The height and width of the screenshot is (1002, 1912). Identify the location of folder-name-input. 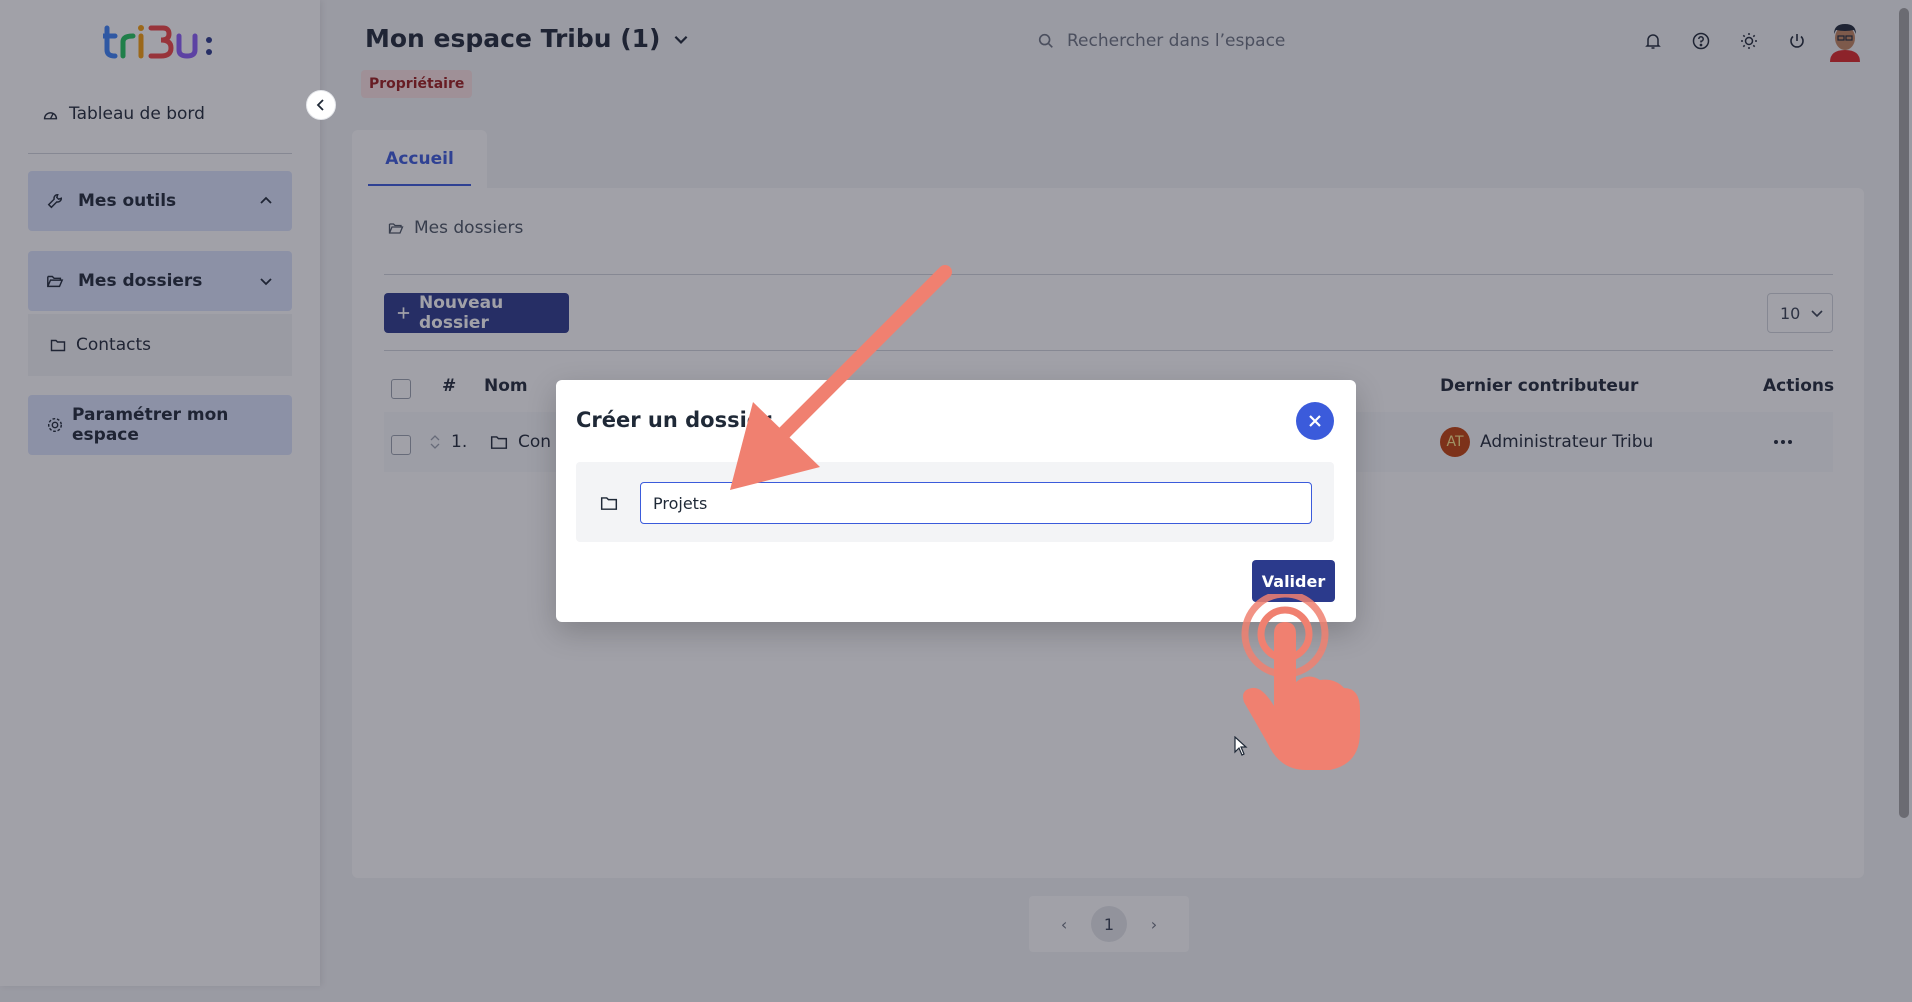
(976, 503).